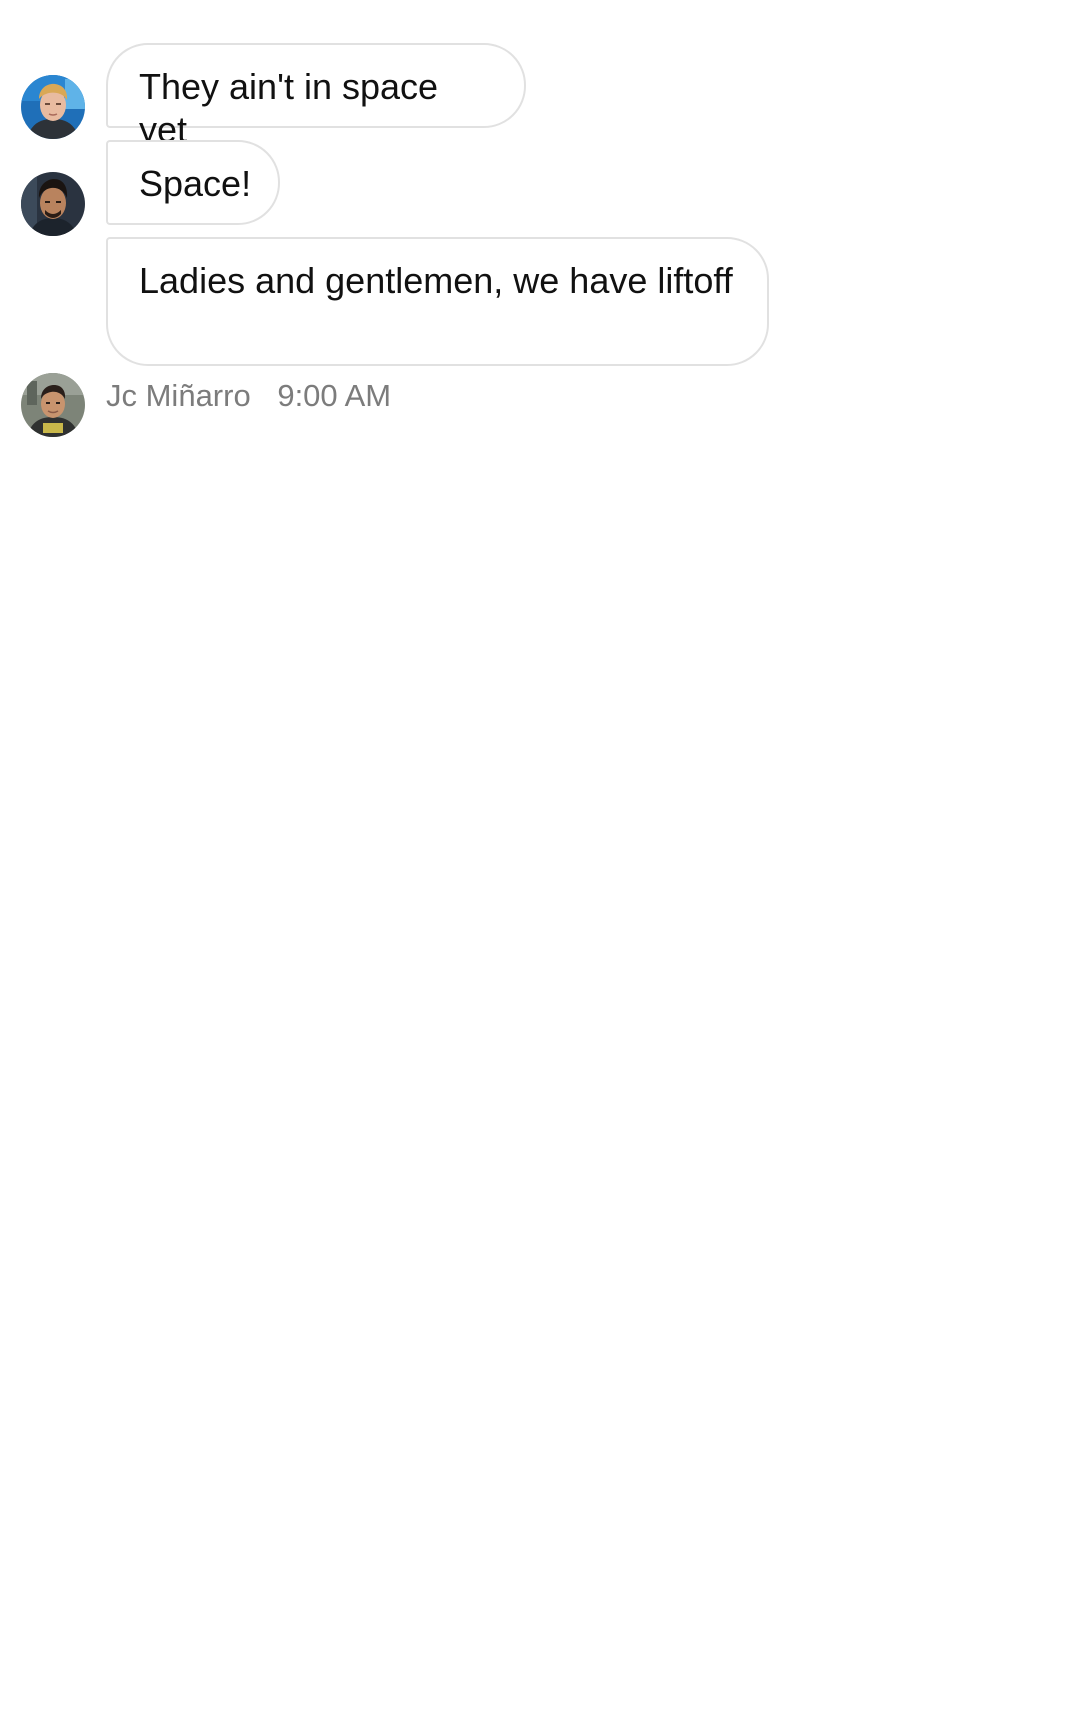 The height and width of the screenshot is (1731, 1080). I want to click on message-bubble: They ain't in space yet, so click(316, 96).